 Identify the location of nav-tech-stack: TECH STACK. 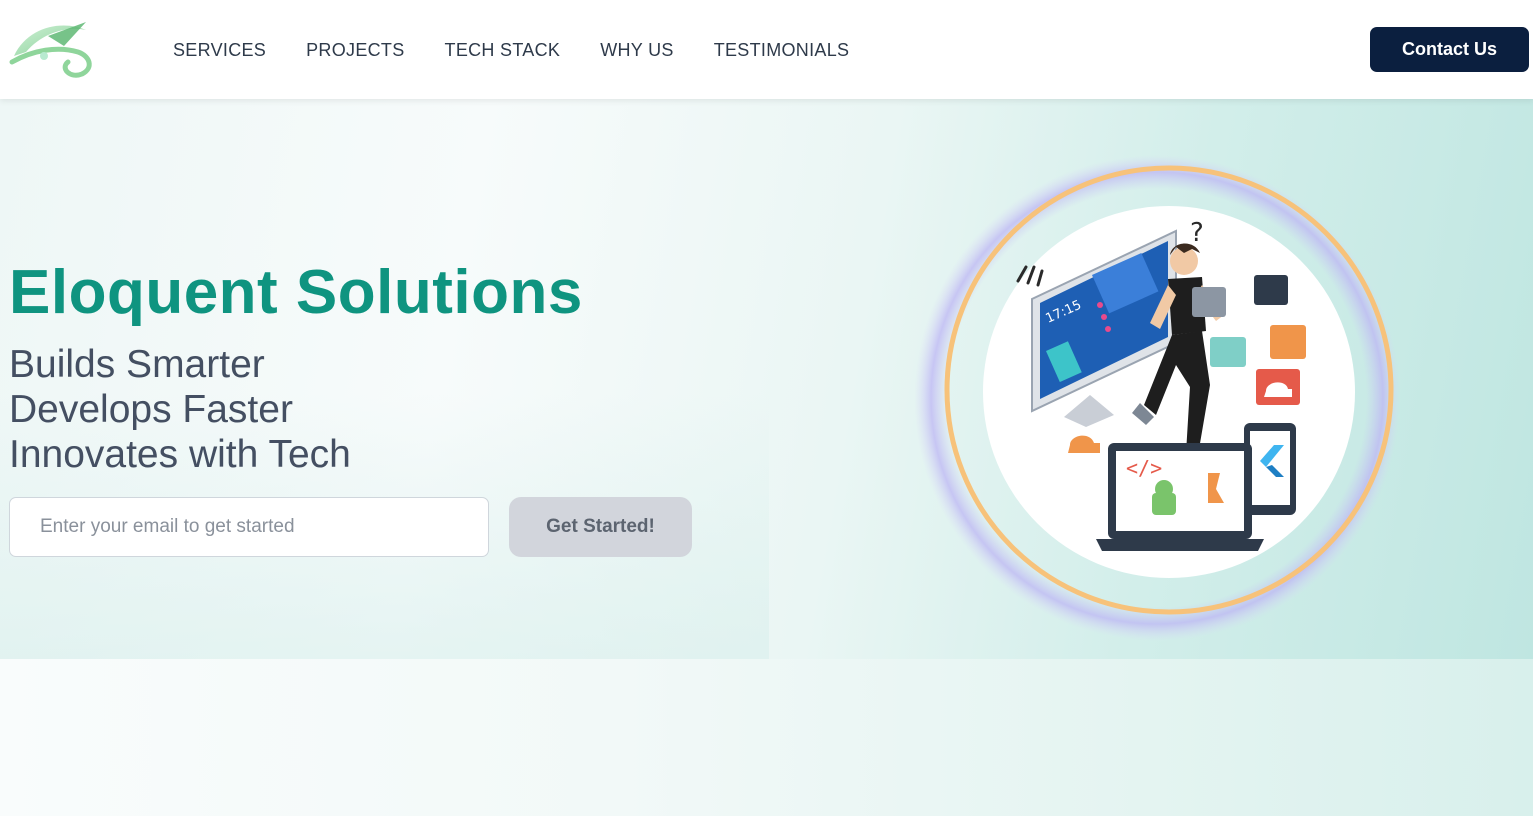
(503, 50).